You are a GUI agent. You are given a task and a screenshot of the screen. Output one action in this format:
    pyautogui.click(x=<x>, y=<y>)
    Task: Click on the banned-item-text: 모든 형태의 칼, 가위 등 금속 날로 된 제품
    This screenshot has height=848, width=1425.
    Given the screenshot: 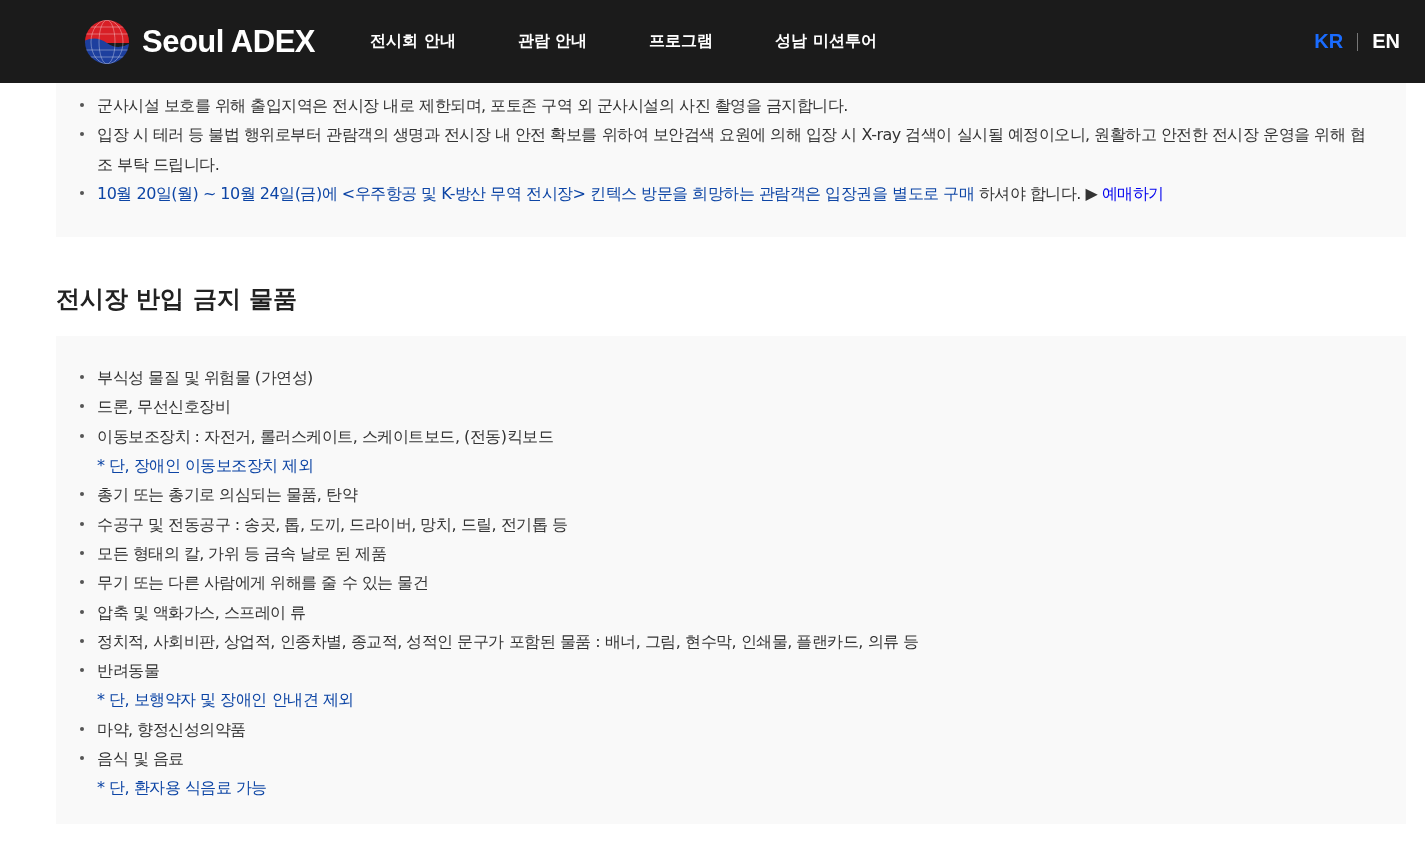 What is the action you would take?
    pyautogui.click(x=242, y=553)
    